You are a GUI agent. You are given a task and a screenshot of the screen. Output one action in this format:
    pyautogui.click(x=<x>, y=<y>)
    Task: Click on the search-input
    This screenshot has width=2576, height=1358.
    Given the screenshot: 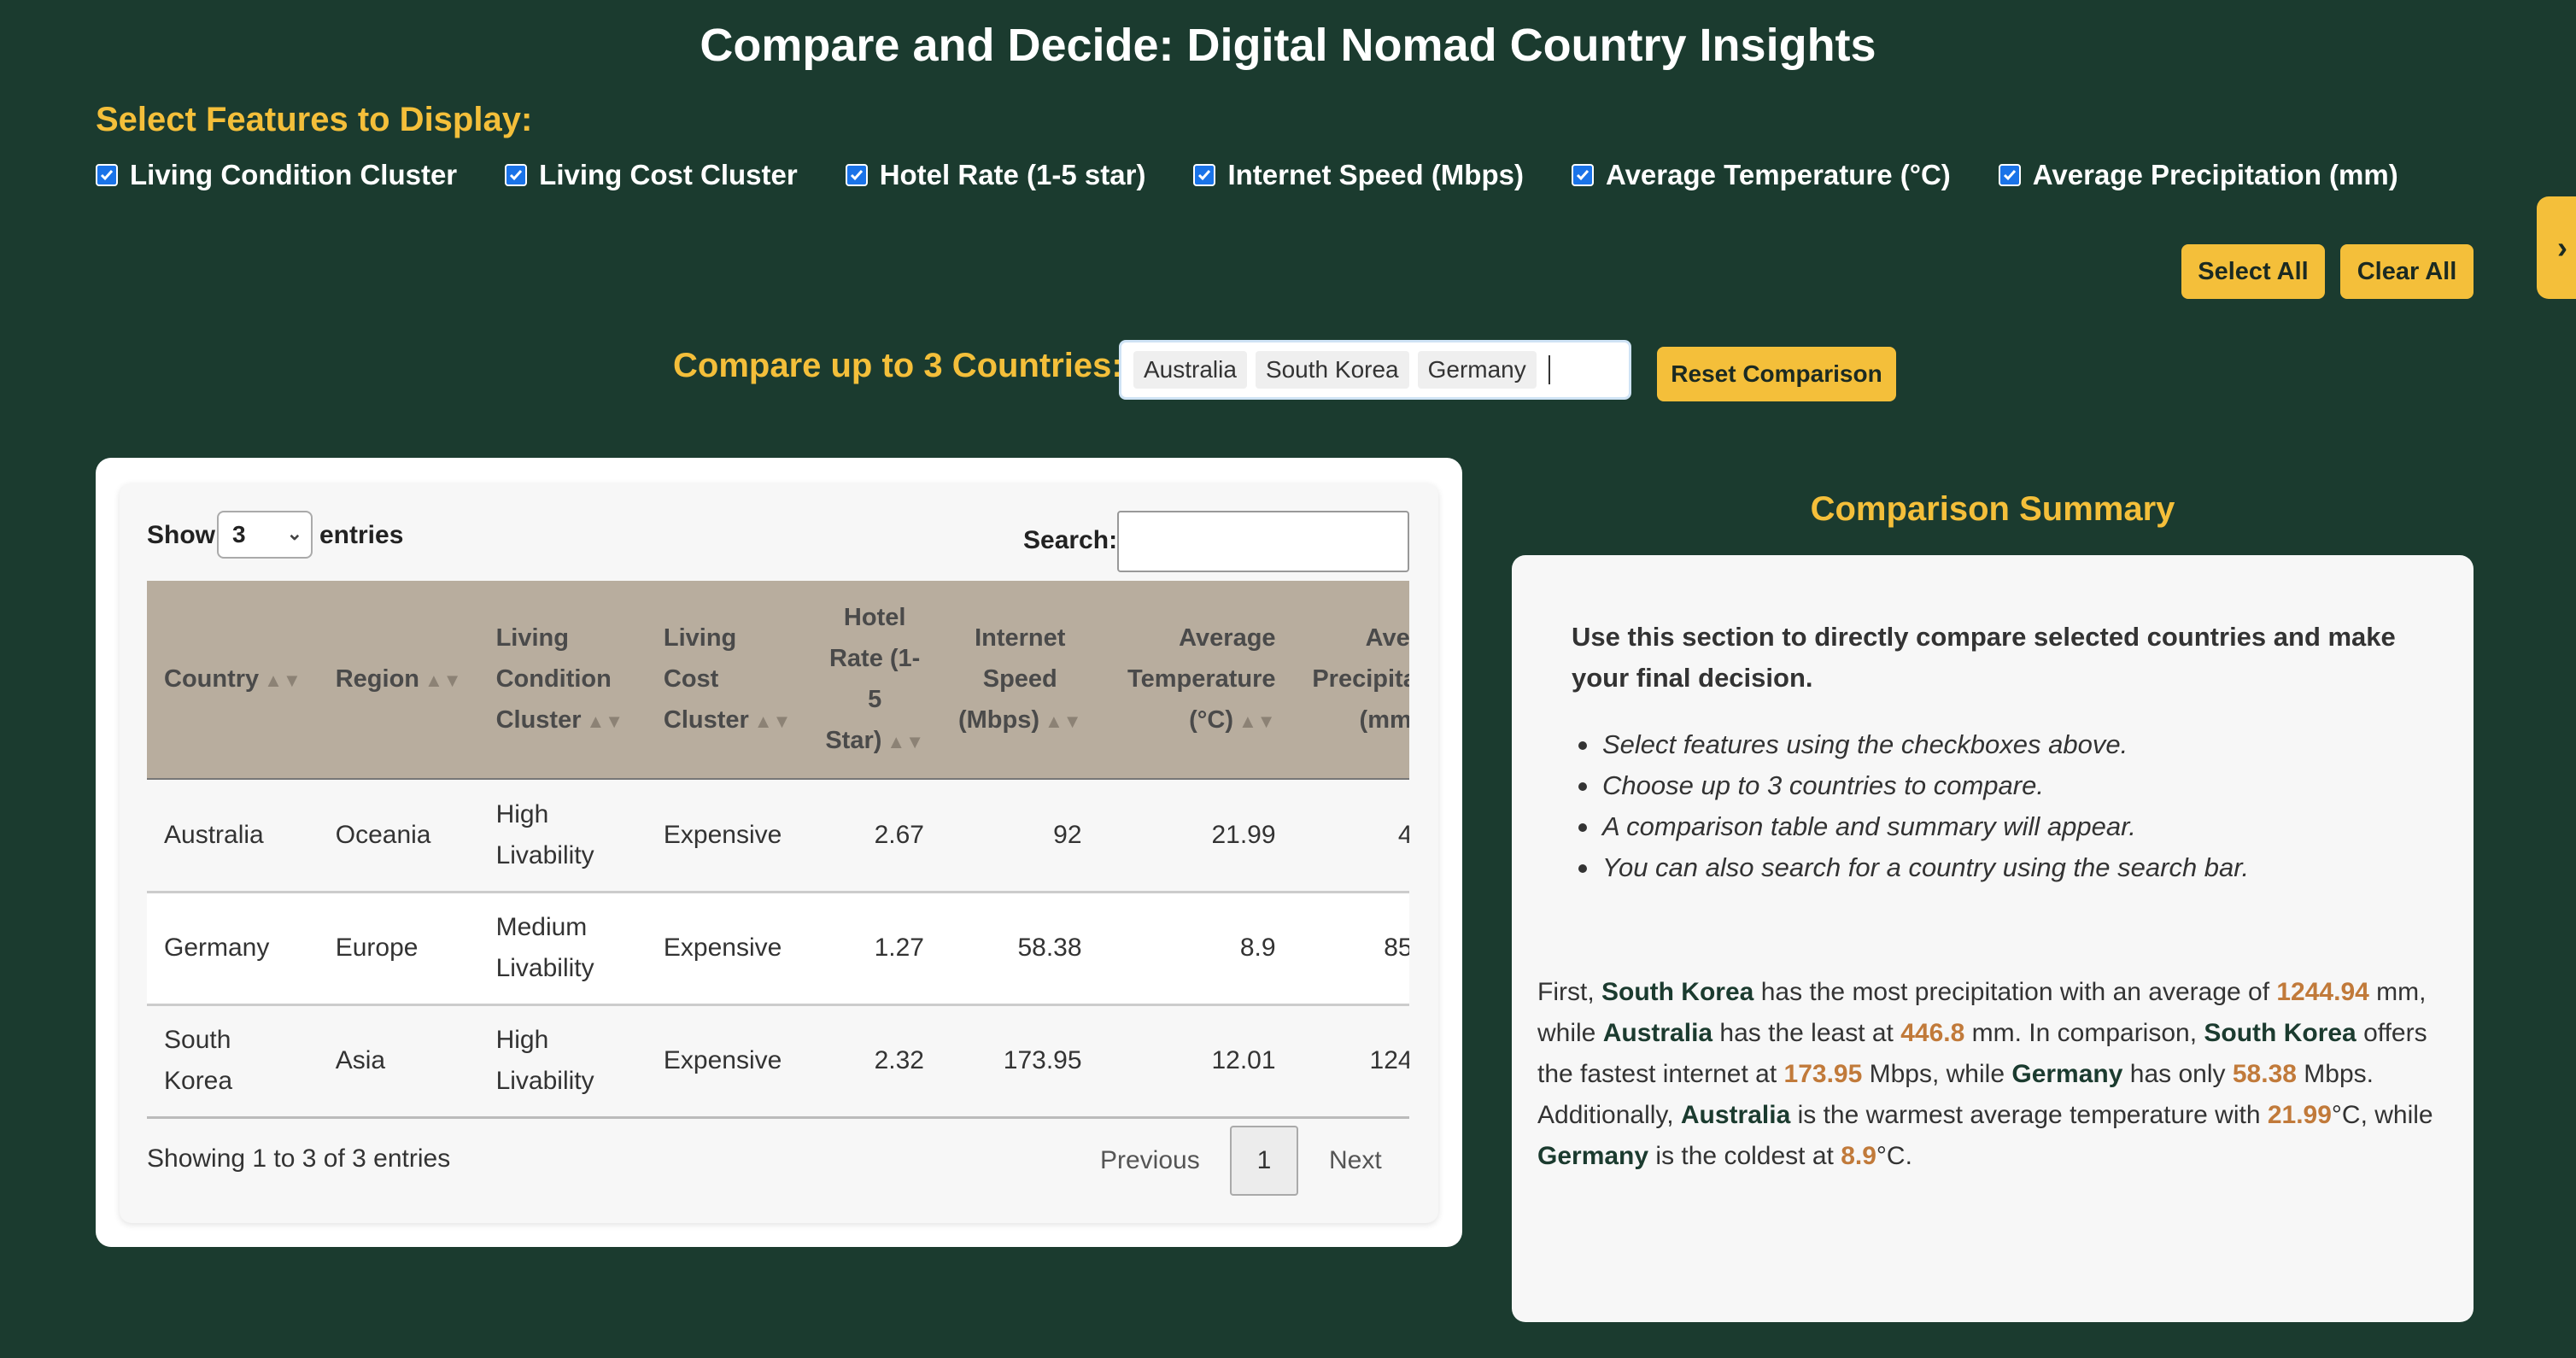 What is the action you would take?
    pyautogui.click(x=1263, y=542)
    